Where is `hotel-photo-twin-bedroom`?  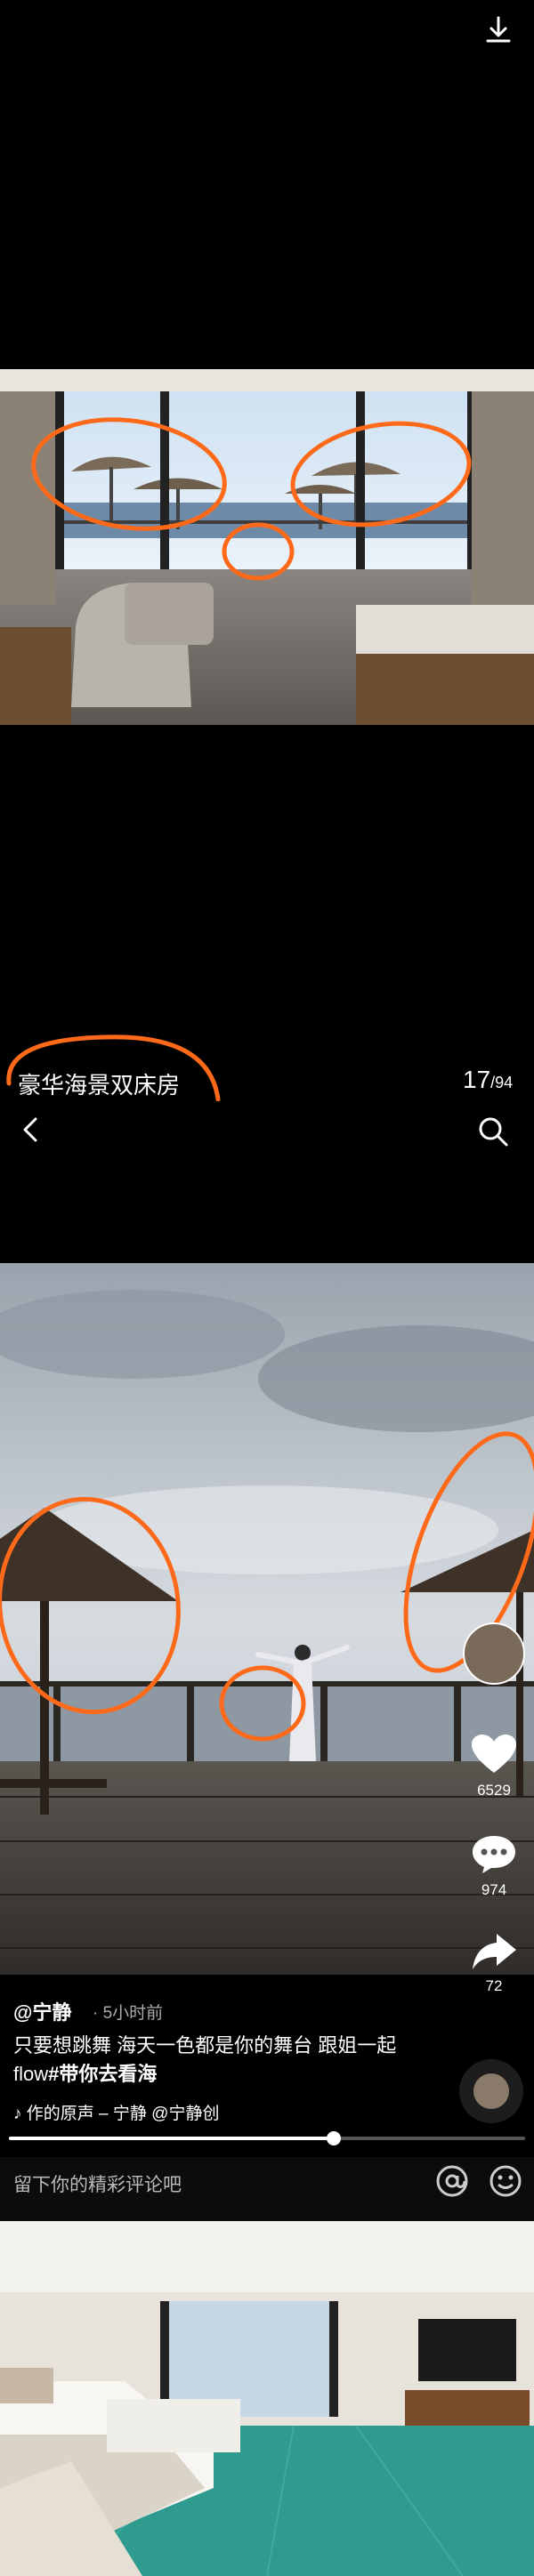 hotel-photo-twin-bedroom is located at coordinates (267, 2398).